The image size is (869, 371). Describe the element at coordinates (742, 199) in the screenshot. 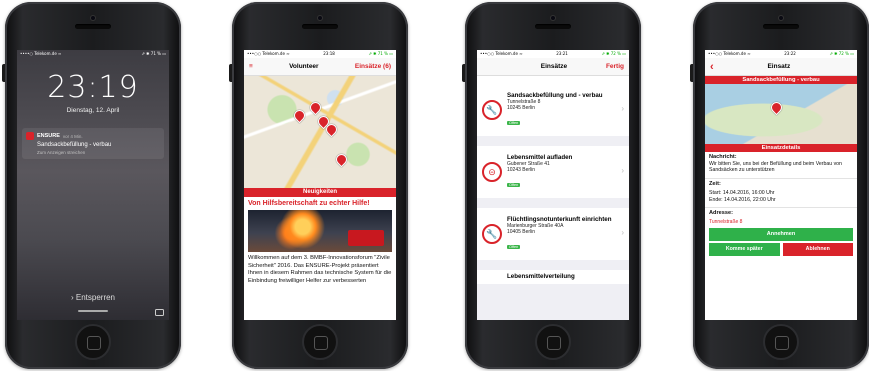

I see `end-time: Ende: 14.04.2016, 22:00 Uhr` at that location.